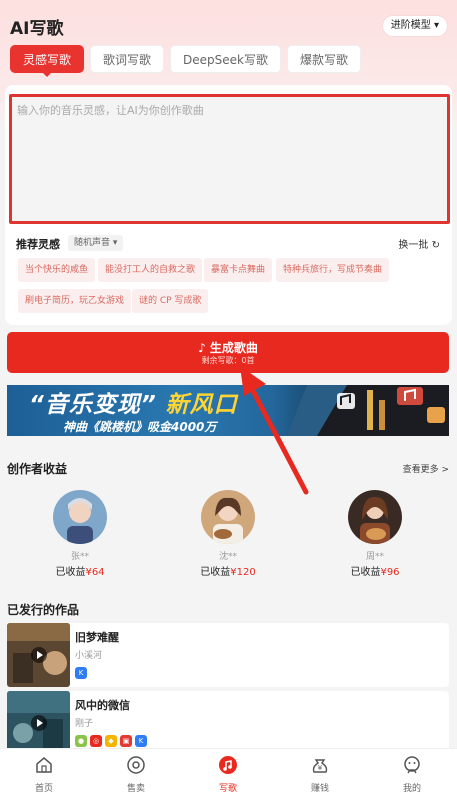 This screenshot has height=798, width=457. What do you see at coordinates (102, 705) in the screenshot?
I see `work-title: 风中的微信` at bounding box center [102, 705].